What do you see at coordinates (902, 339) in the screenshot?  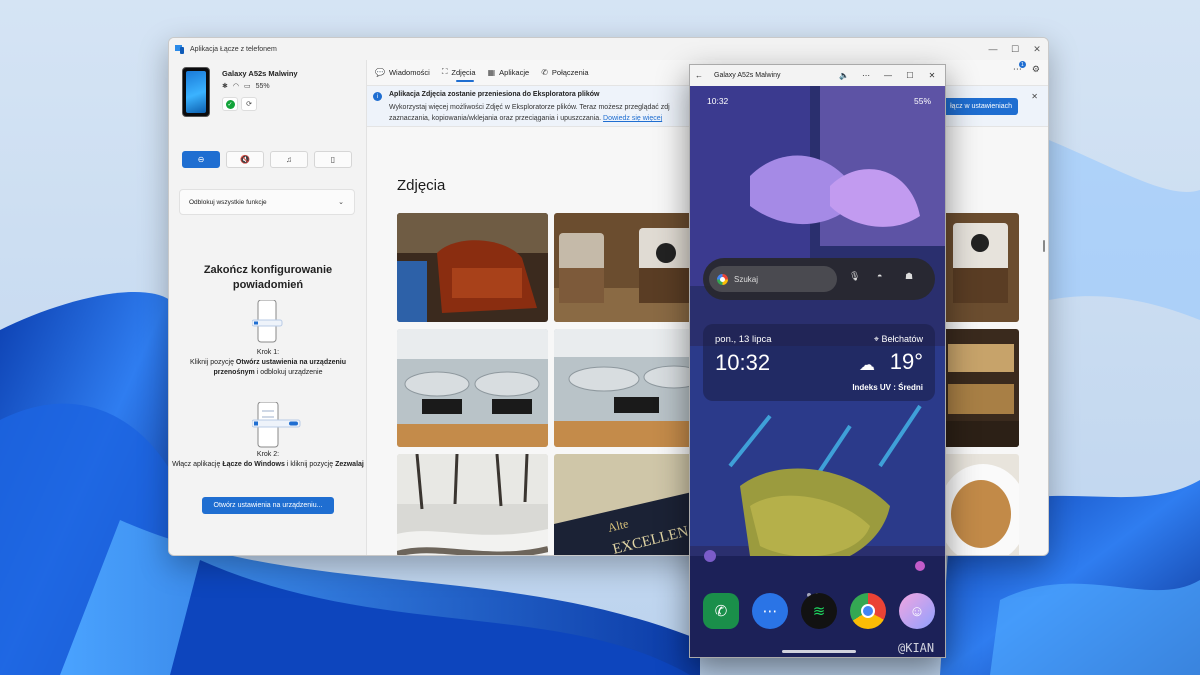 I see `weather-city-label: Bełchatów` at bounding box center [902, 339].